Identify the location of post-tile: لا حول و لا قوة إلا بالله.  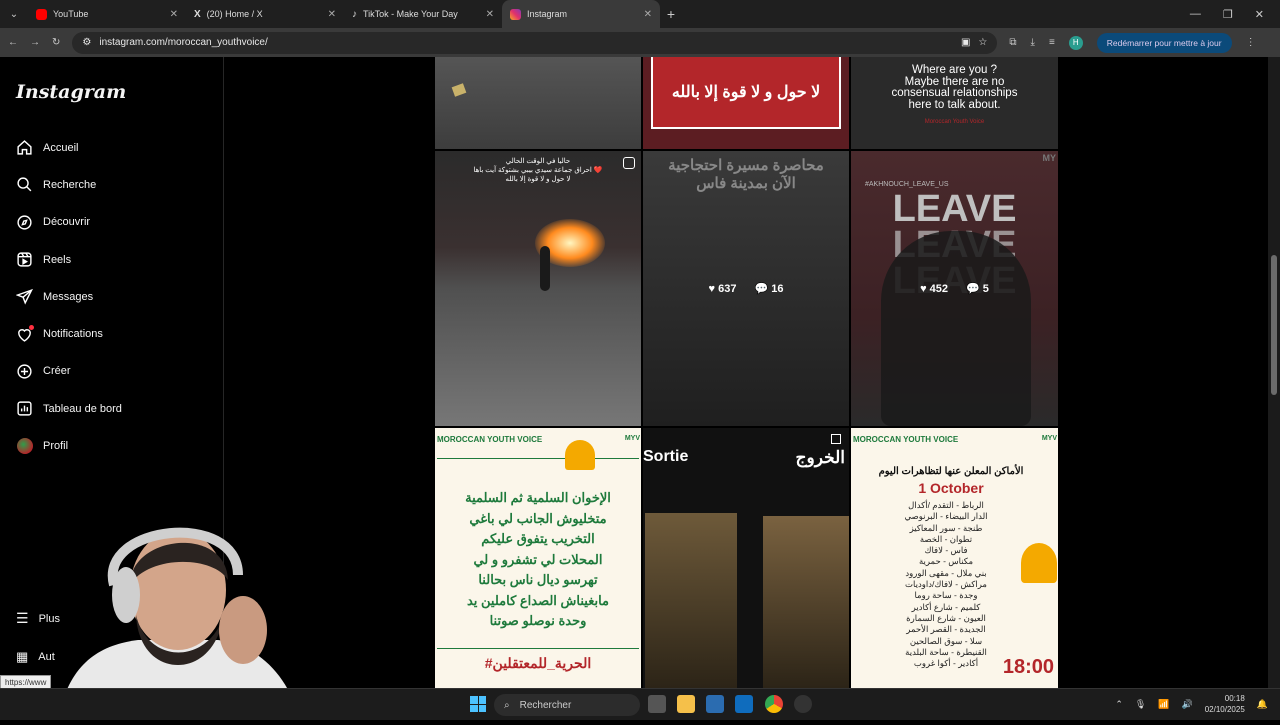
(746, 103).